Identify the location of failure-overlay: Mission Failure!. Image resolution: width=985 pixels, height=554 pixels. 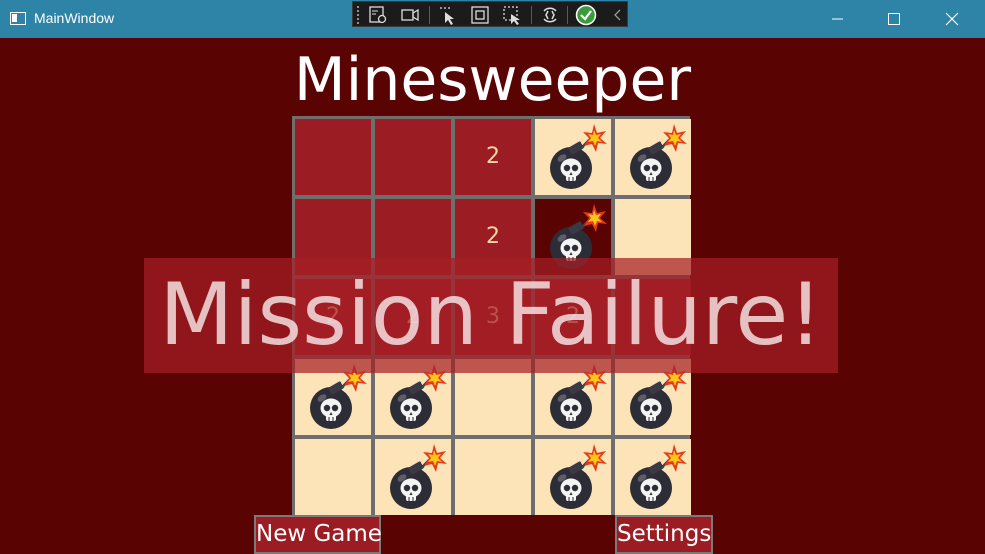
(491, 315).